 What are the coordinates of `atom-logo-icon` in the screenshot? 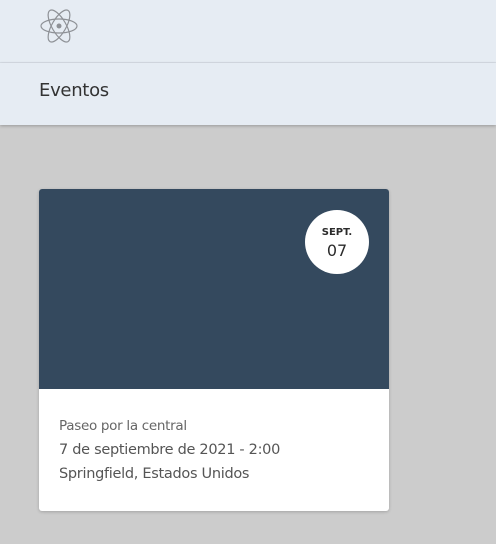 It's located at (59, 26).